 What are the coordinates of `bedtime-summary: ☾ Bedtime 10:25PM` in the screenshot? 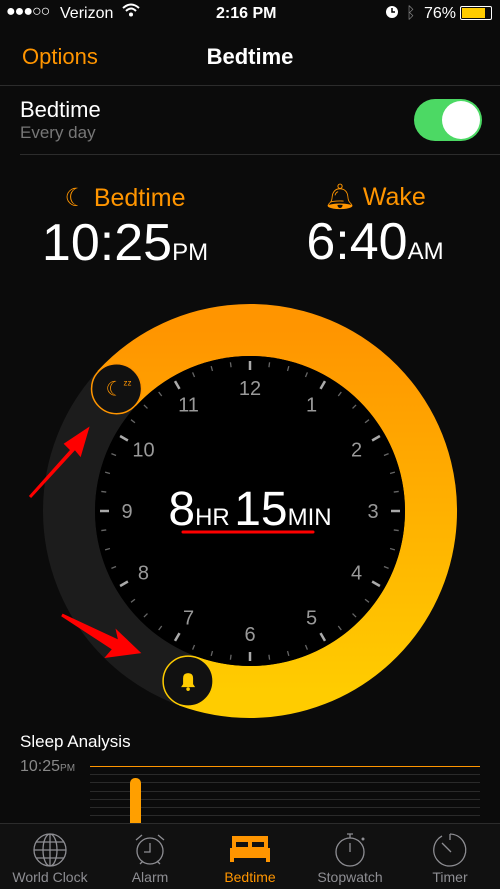 It's located at (125, 228).